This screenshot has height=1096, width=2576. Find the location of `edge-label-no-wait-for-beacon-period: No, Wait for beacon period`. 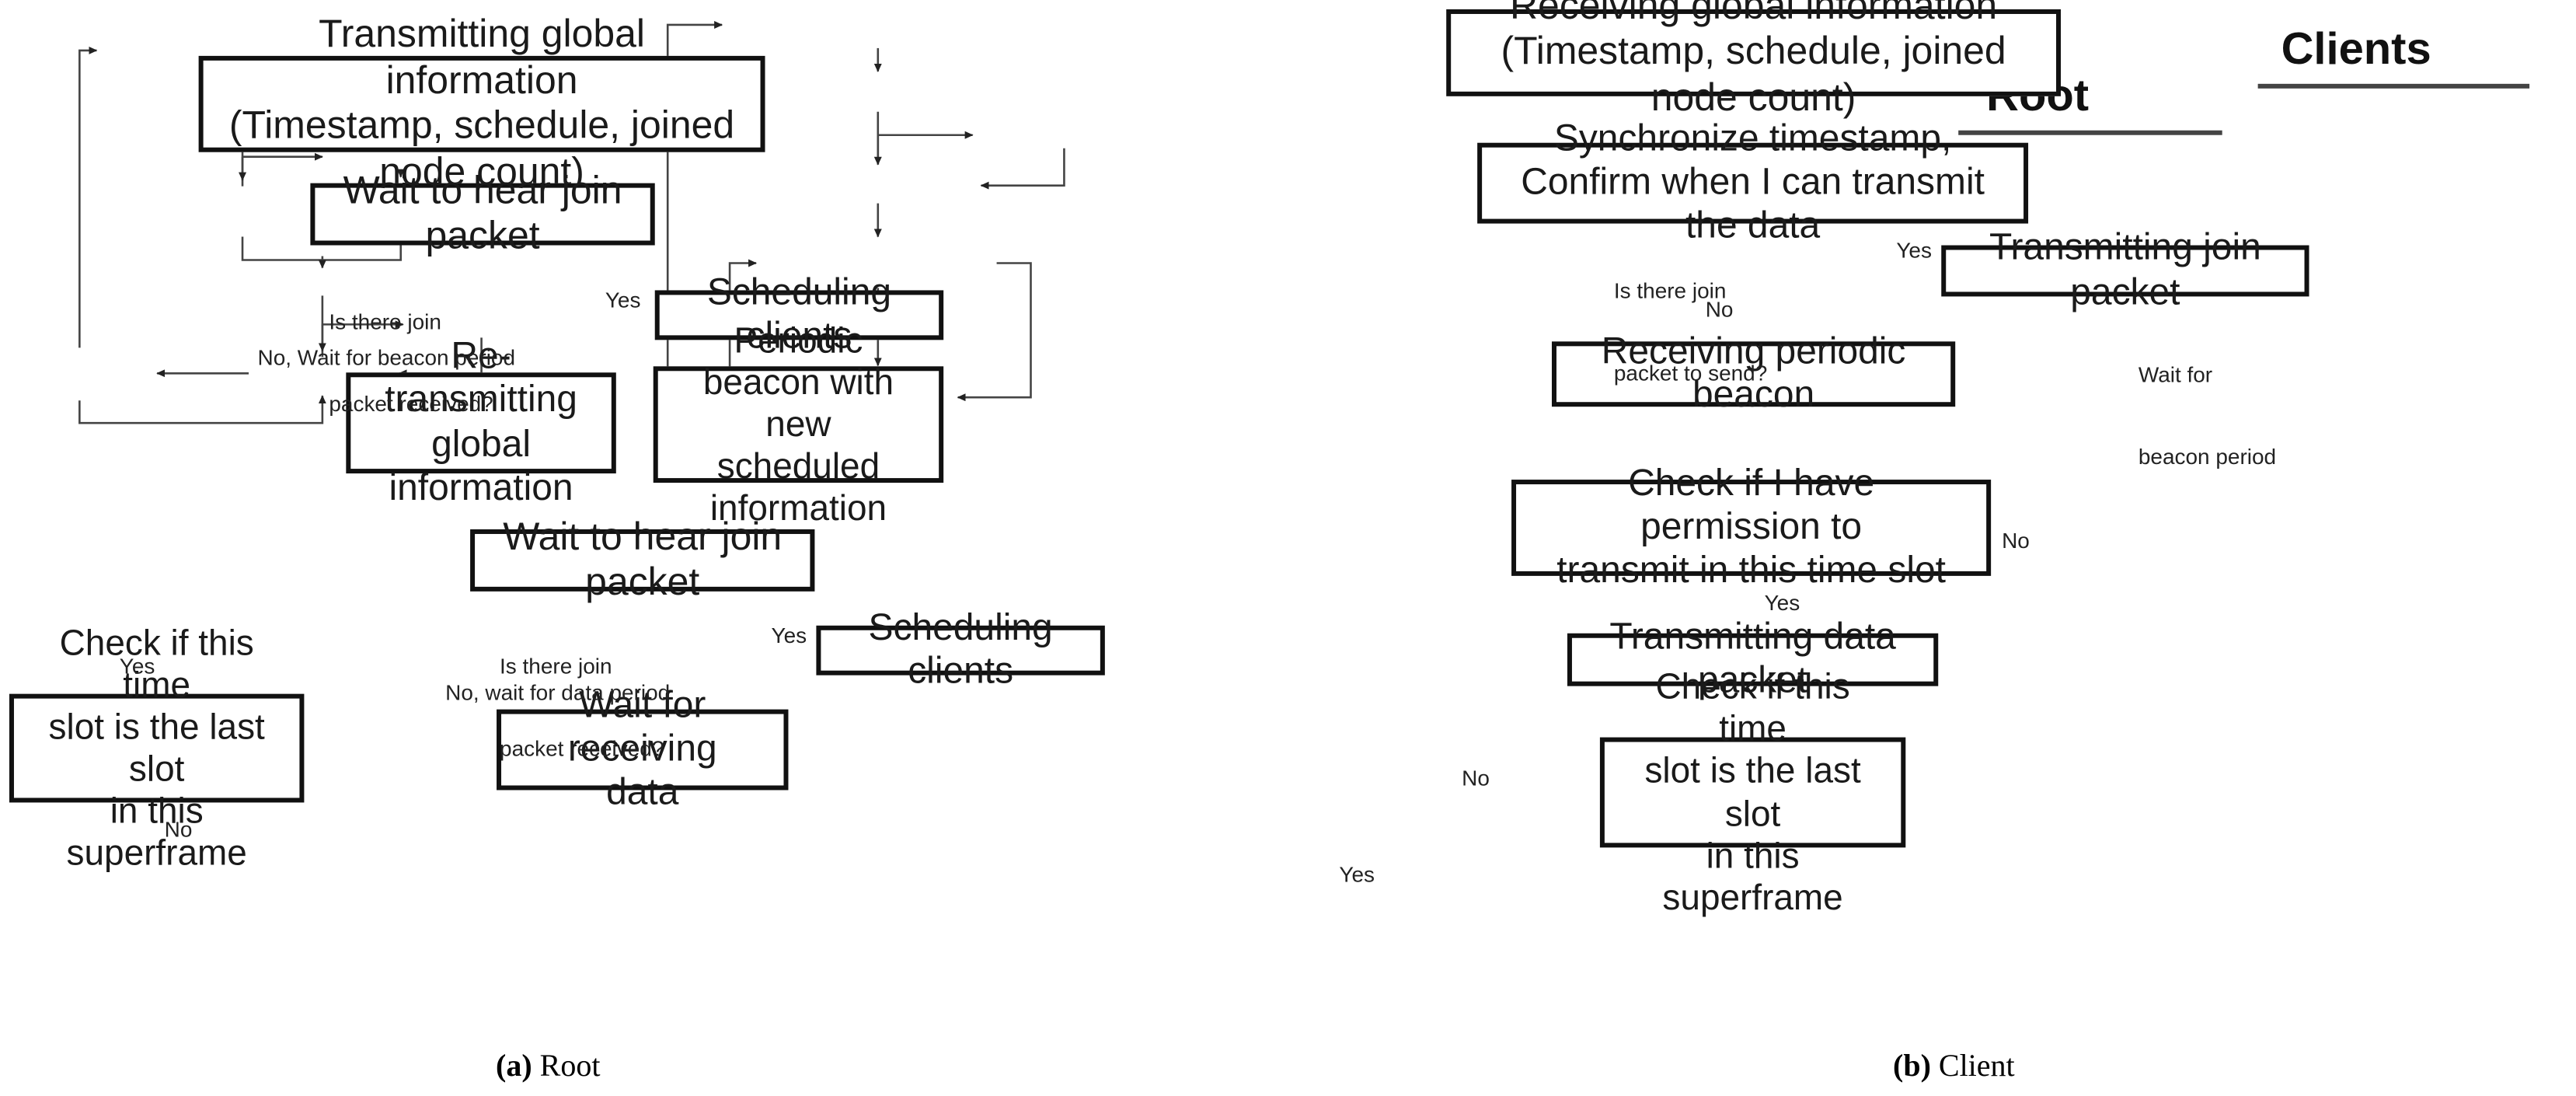

edge-label-no-wait-for-beacon-period: No, Wait for beacon period is located at coordinates (386, 357).